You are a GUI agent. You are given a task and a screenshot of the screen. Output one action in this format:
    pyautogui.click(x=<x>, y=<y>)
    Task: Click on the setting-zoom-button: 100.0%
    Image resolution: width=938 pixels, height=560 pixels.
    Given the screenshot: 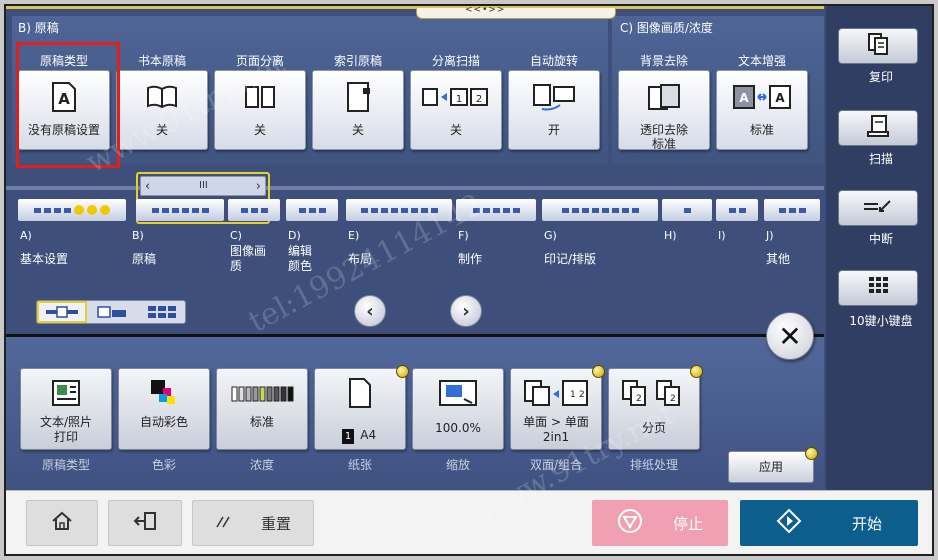 What is the action you would take?
    pyautogui.click(x=458, y=409)
    